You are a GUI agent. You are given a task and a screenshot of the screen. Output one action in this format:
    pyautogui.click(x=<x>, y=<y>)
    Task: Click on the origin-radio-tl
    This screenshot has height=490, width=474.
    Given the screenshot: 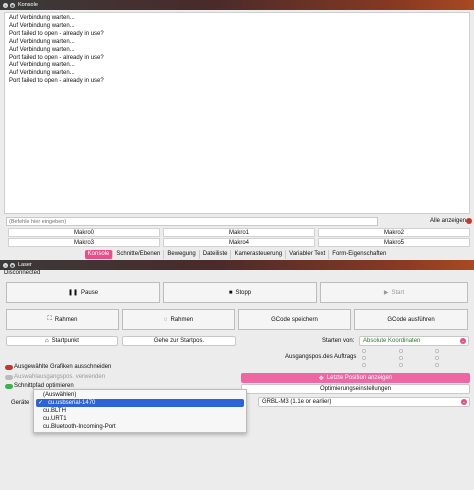 What is the action you would take?
    pyautogui.click(x=364, y=351)
    